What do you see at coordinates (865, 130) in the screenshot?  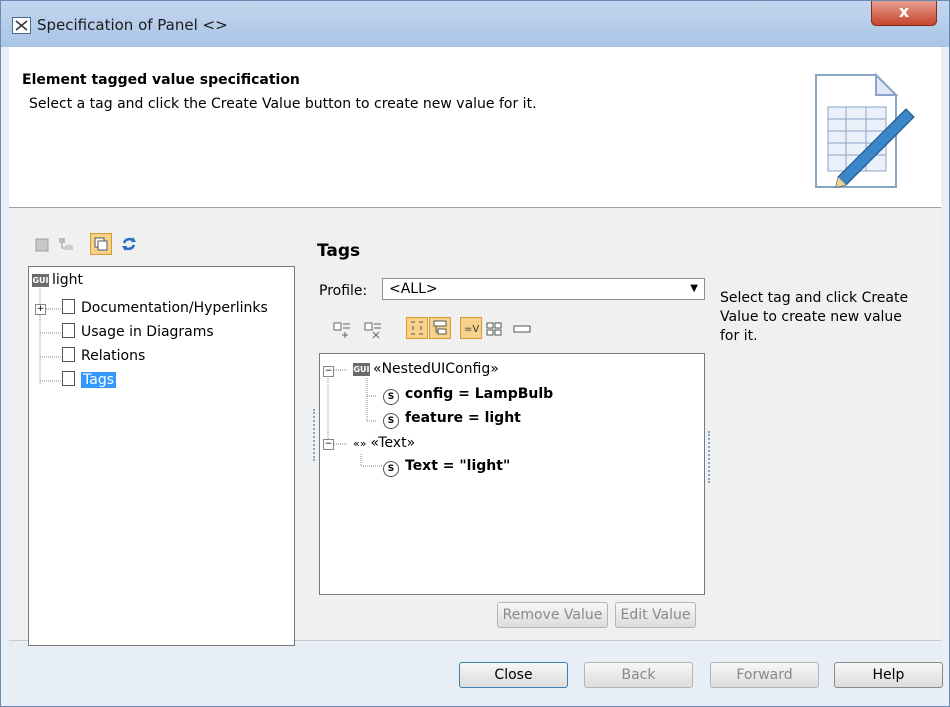 I see `table-pencil-icon` at bounding box center [865, 130].